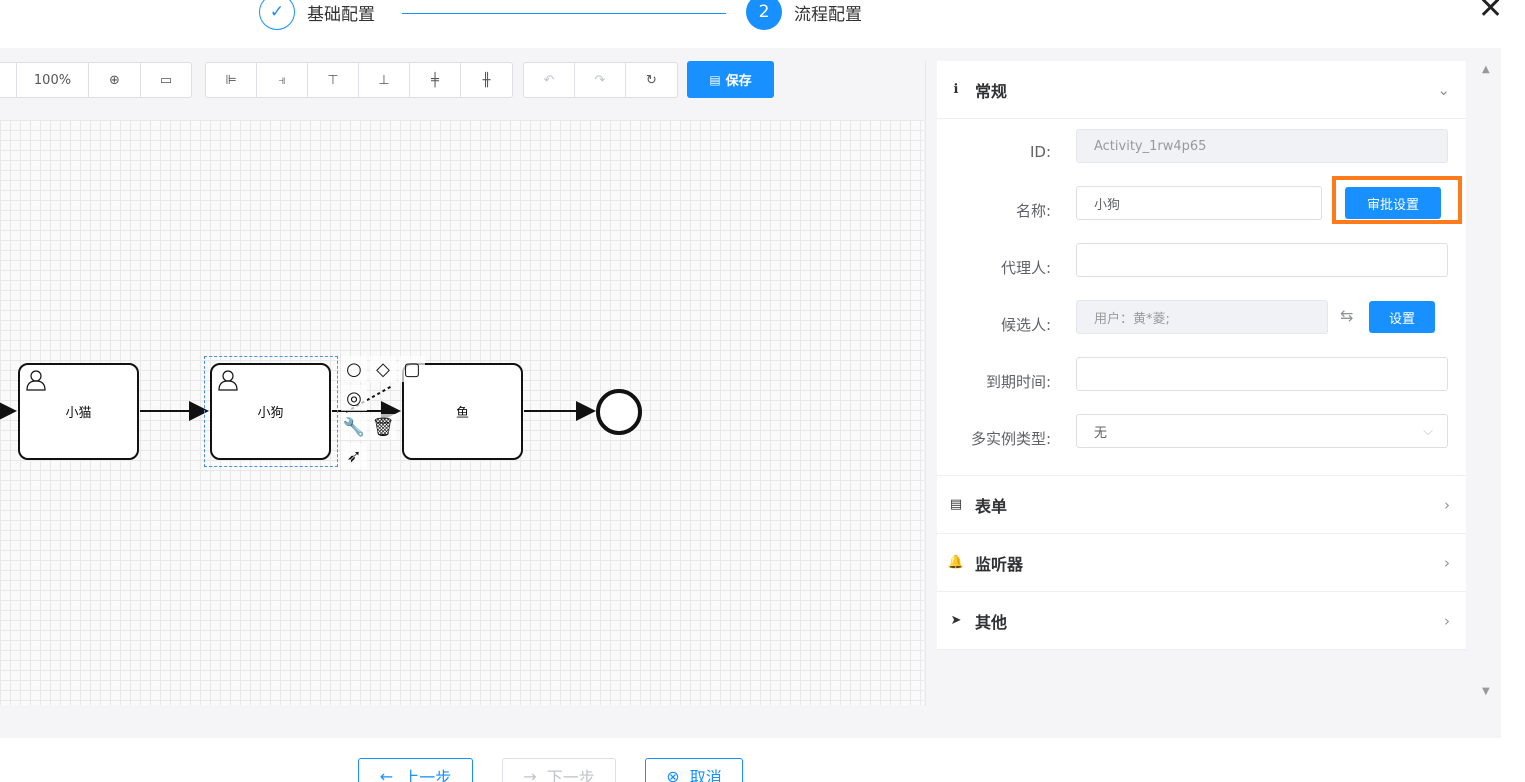 The height and width of the screenshot is (782, 1525). What do you see at coordinates (1202, 317) in the screenshot?
I see `candidate-field: 用户：黄*菱;` at bounding box center [1202, 317].